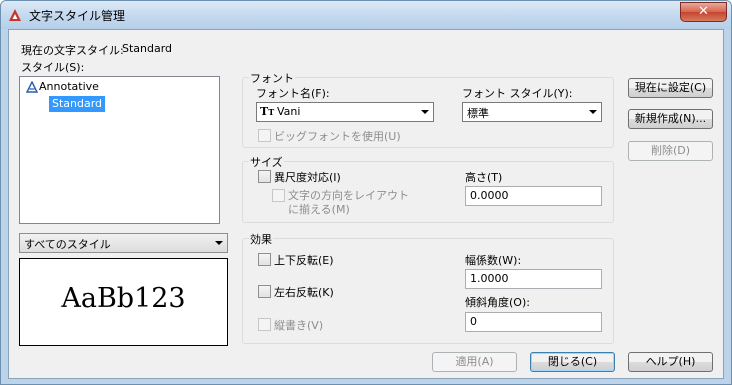  I want to click on font-style-value: 標準, so click(478, 113).